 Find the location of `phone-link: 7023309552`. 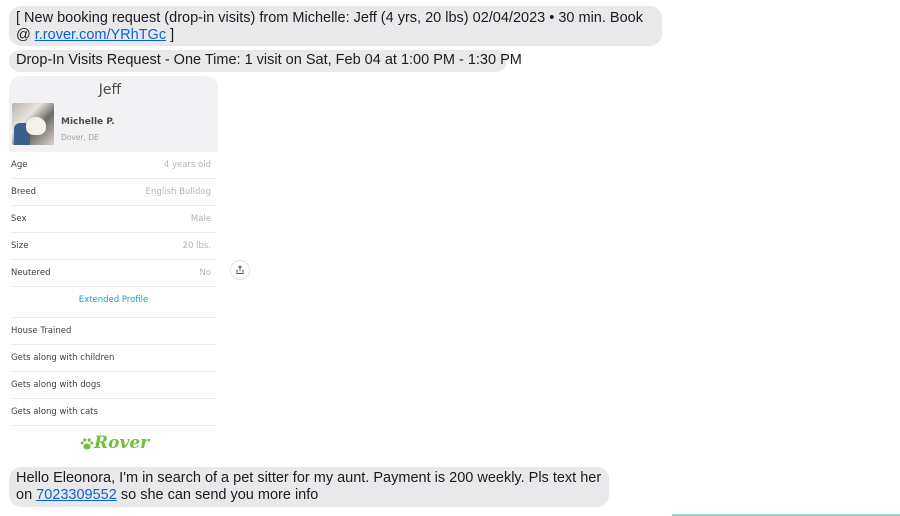

phone-link: 7023309552 is located at coordinates (76, 495).